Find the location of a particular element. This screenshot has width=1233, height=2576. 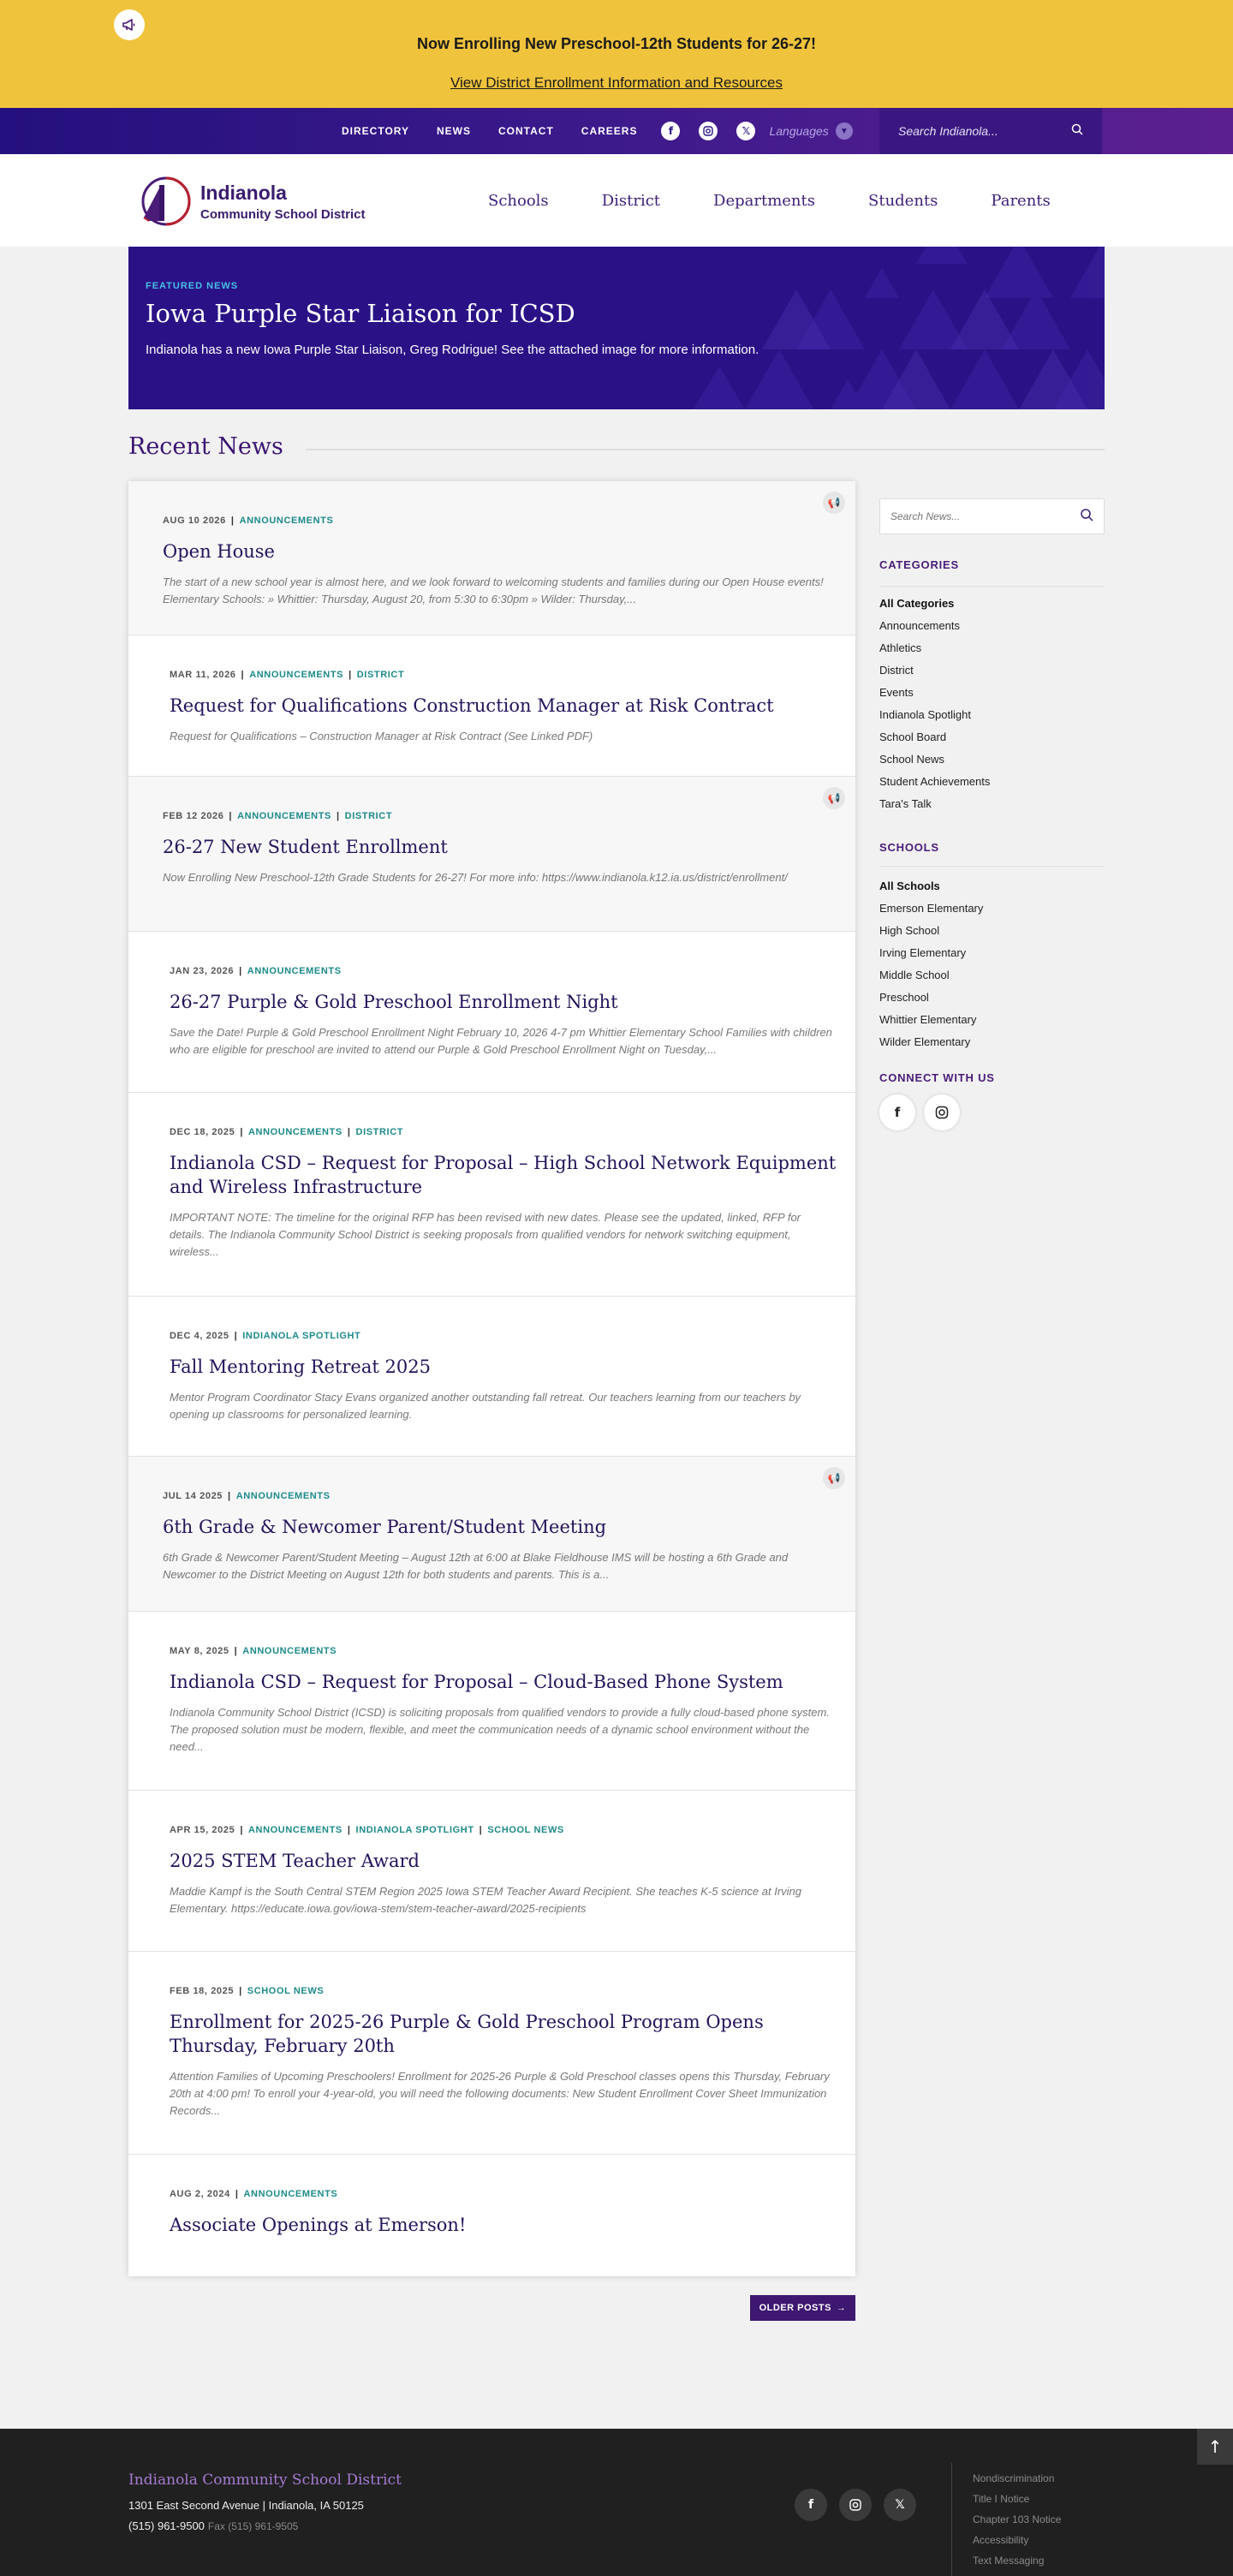

post-title: 2025 STEM Teacher Award is located at coordinates (504, 1861).